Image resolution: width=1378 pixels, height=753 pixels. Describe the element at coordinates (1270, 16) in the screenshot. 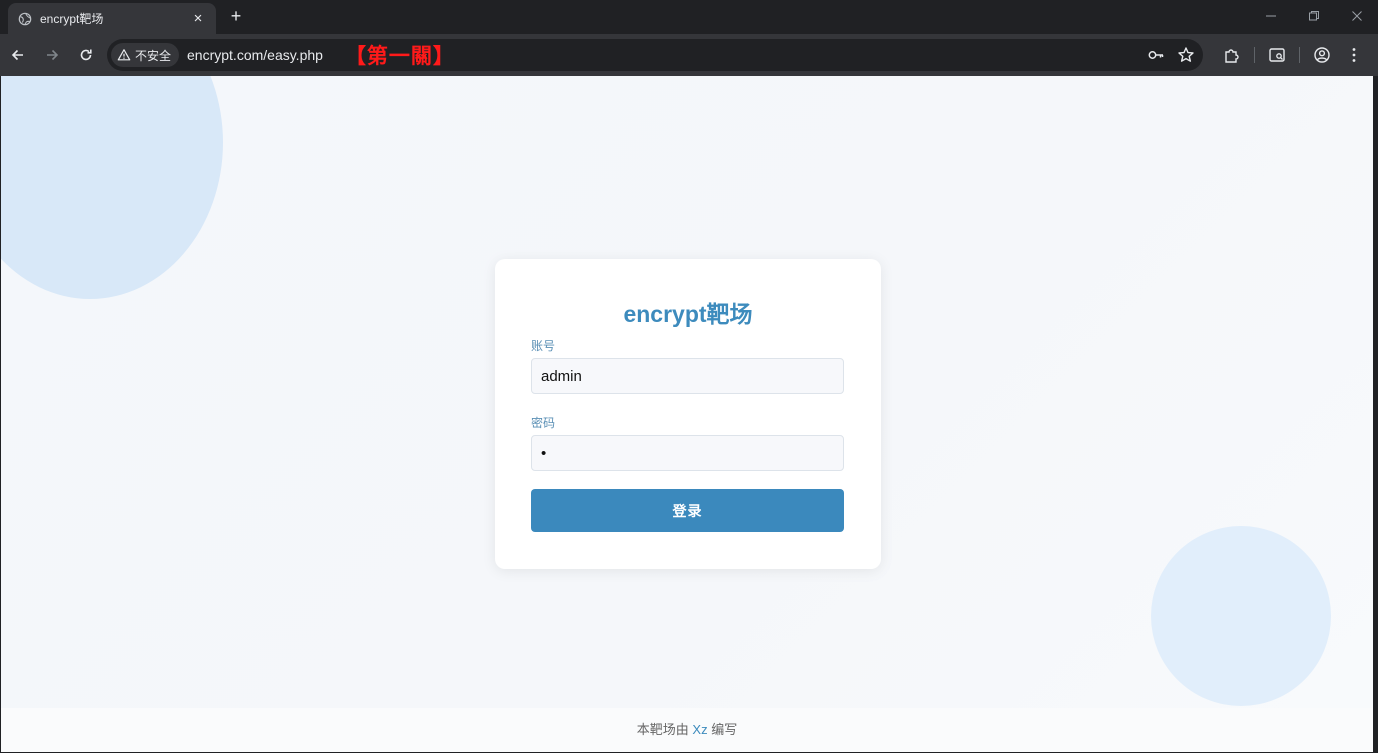

I see `minimize-icon` at that location.